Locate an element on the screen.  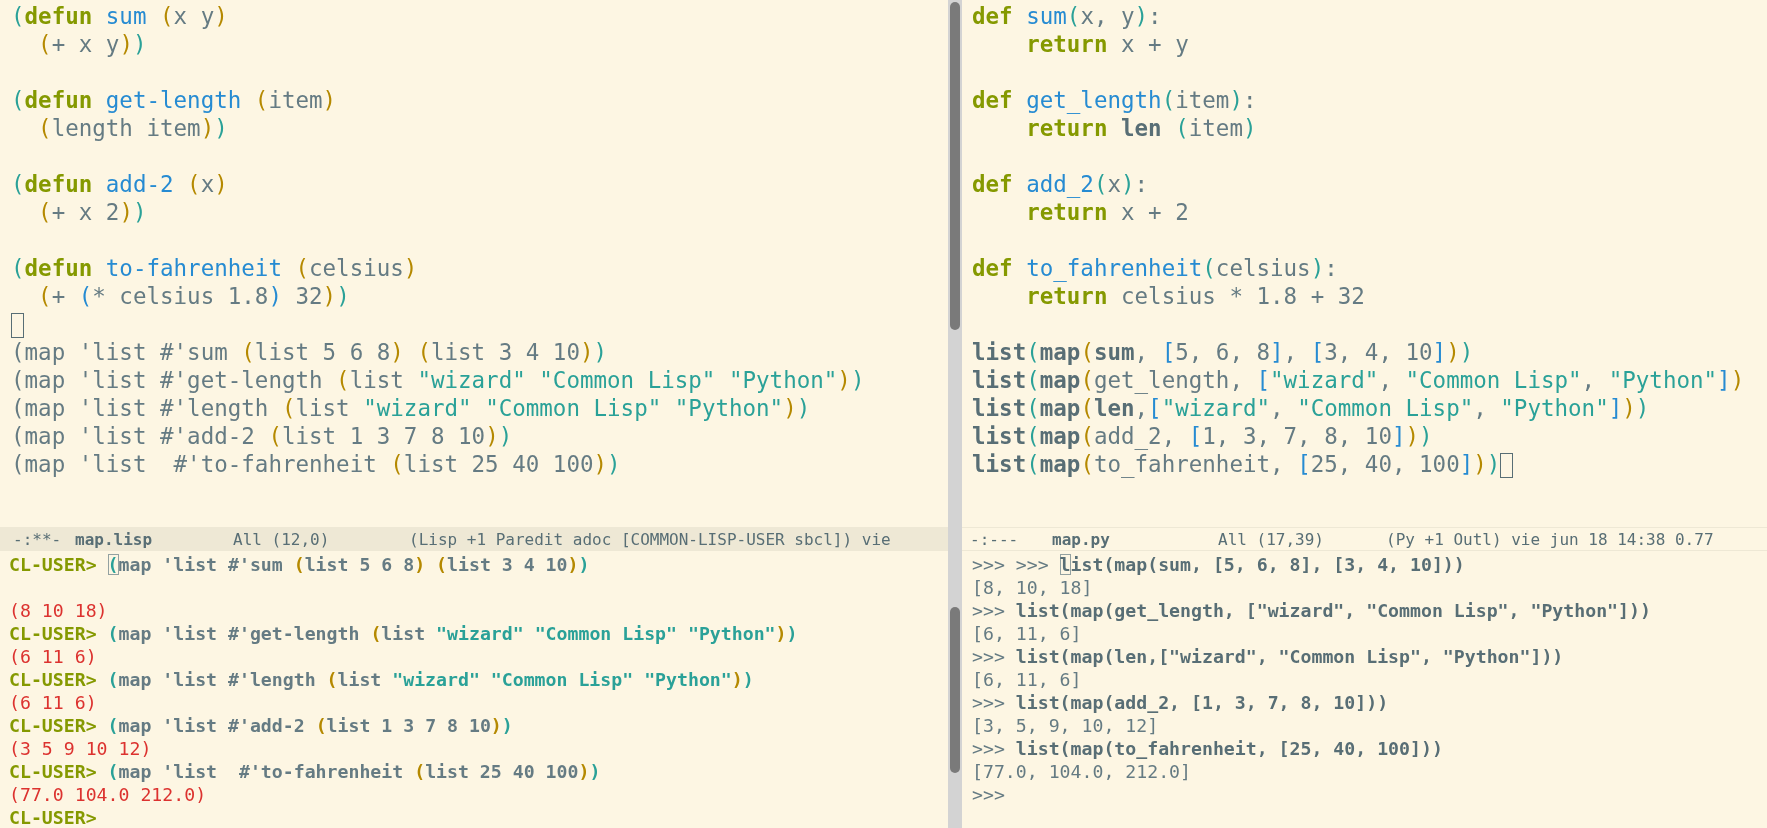
code-line: (map 'list #'length (list "wizard" "Common Lisp" "Python")) is located at coordinates (411, 408).